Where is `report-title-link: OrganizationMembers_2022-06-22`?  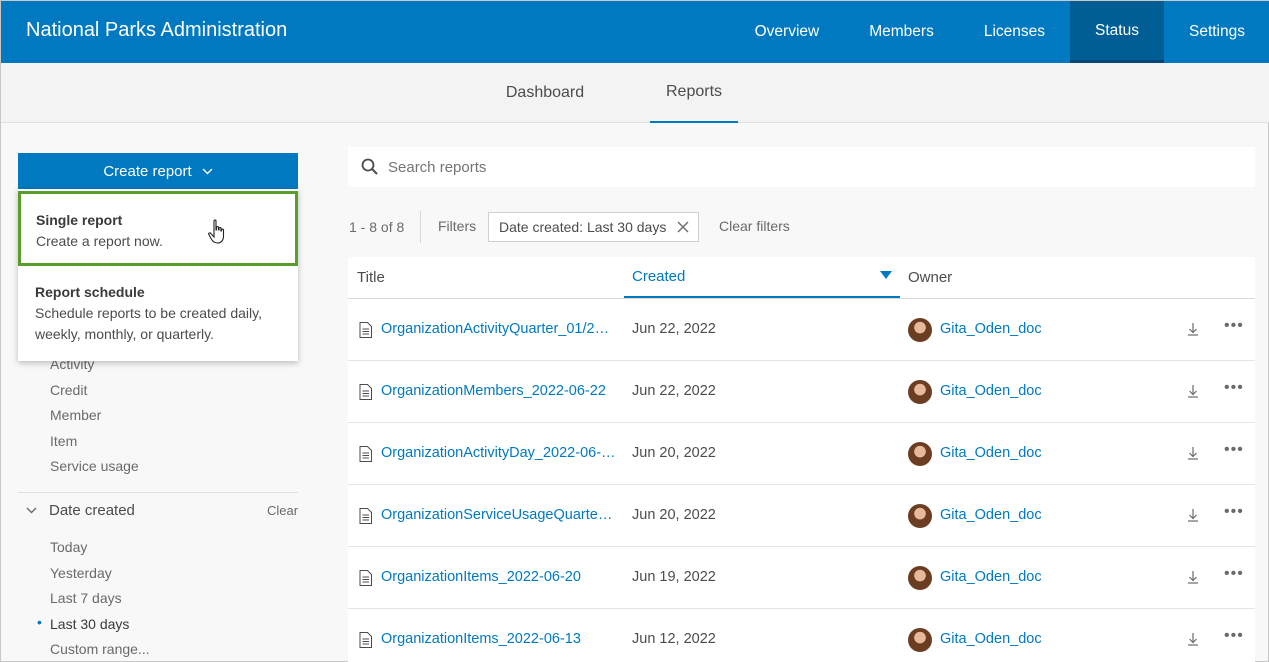
report-title-link: OrganizationMembers_2022-06-22 is located at coordinates (499, 391).